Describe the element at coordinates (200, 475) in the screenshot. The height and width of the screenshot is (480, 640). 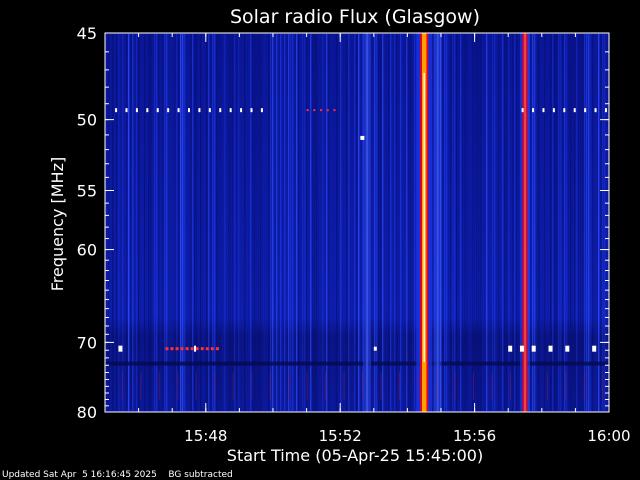
I see `background-note: BG subtracted` at that location.